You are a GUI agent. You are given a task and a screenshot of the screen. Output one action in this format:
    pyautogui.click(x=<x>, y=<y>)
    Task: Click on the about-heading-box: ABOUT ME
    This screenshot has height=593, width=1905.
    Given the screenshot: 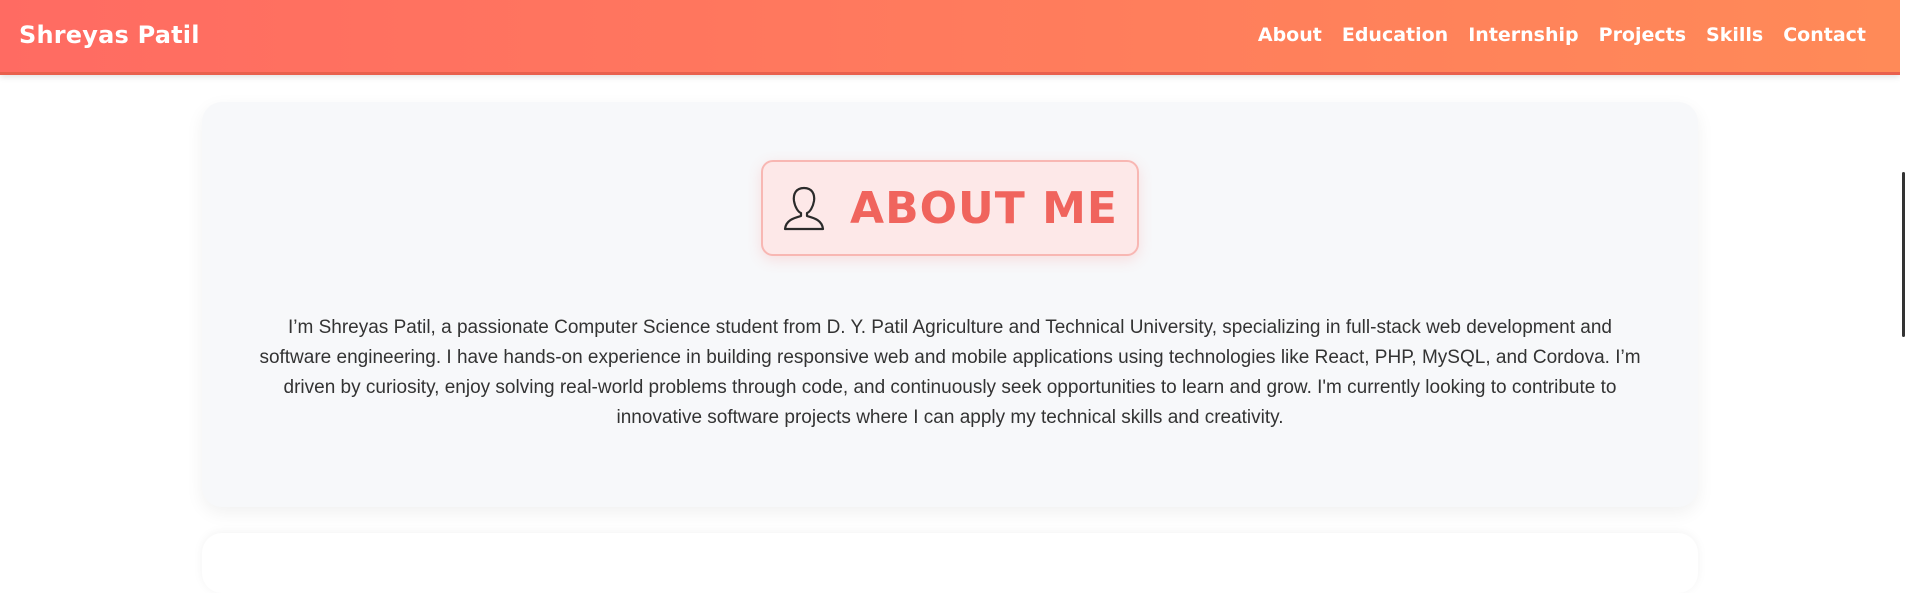 What is the action you would take?
    pyautogui.click(x=950, y=208)
    